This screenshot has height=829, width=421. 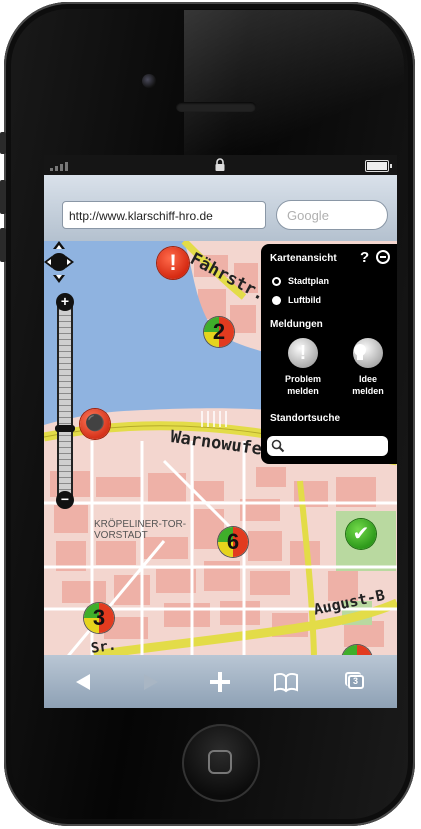 I want to click on lock-icon, so click(x=220, y=164).